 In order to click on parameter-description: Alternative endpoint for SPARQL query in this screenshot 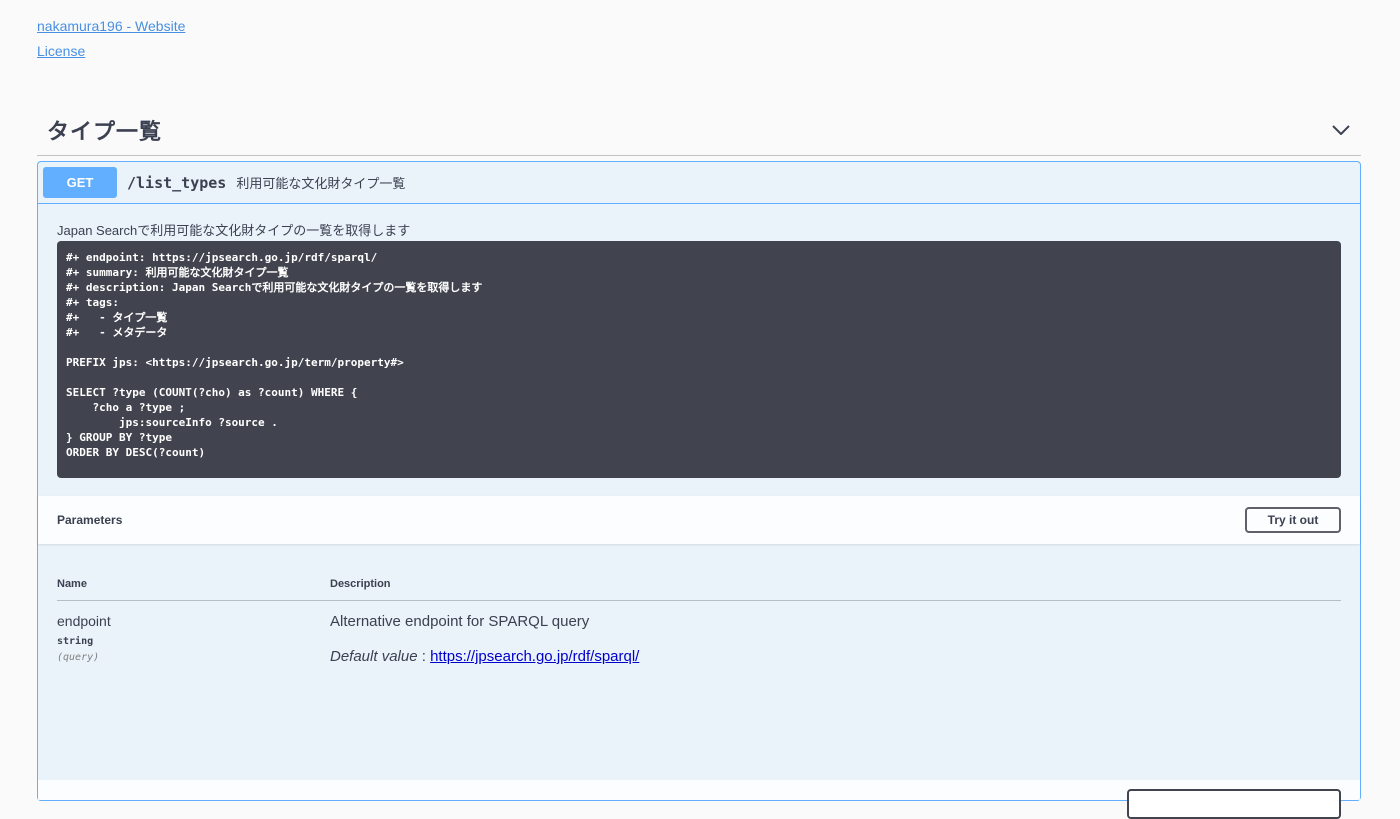, I will do `click(460, 621)`.